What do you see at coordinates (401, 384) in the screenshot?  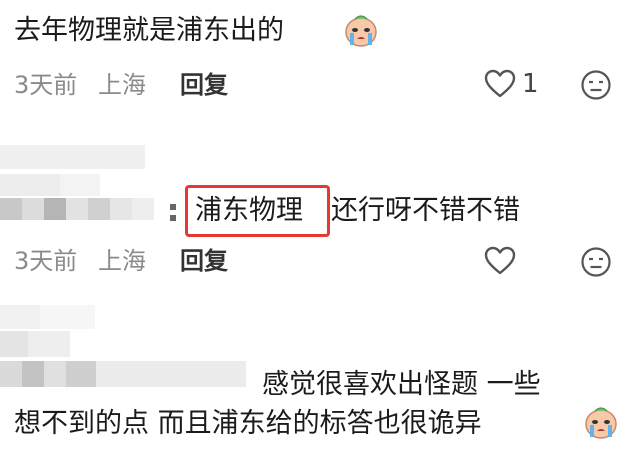 I see `comment-3-line1: 感觉很喜欢出怪题 一些` at bounding box center [401, 384].